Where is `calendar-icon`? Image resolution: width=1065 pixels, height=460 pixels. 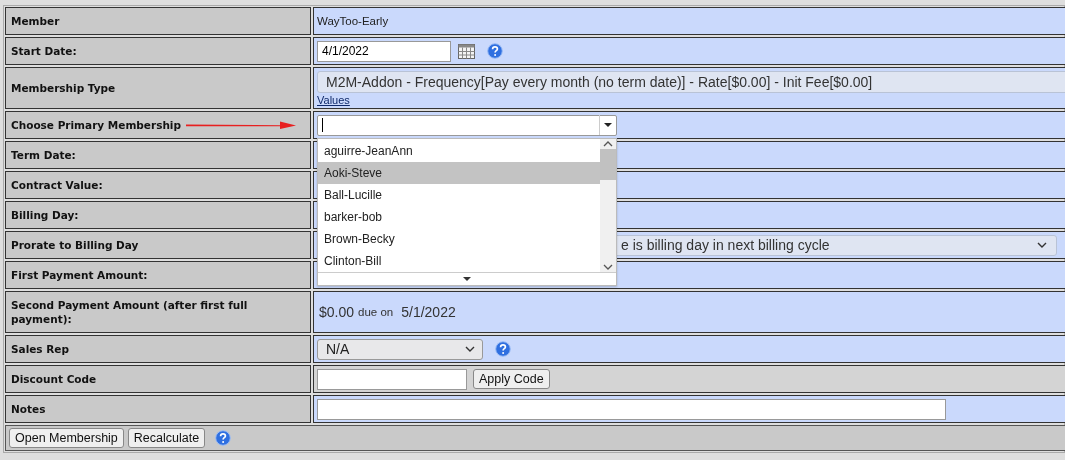
calendar-icon is located at coordinates (466, 51).